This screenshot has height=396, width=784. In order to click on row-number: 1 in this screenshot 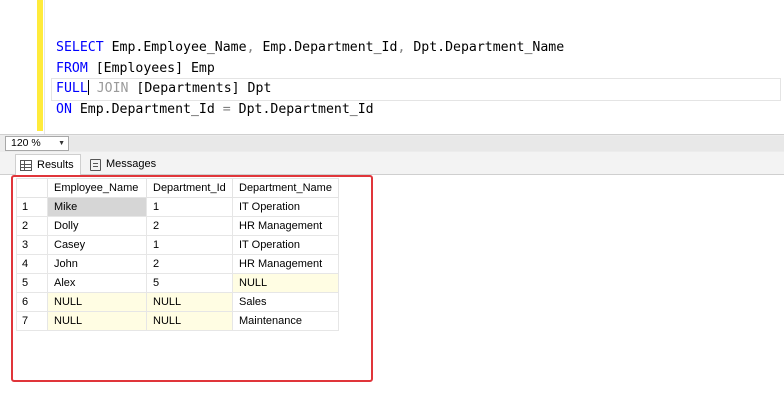, I will do `click(32, 207)`.